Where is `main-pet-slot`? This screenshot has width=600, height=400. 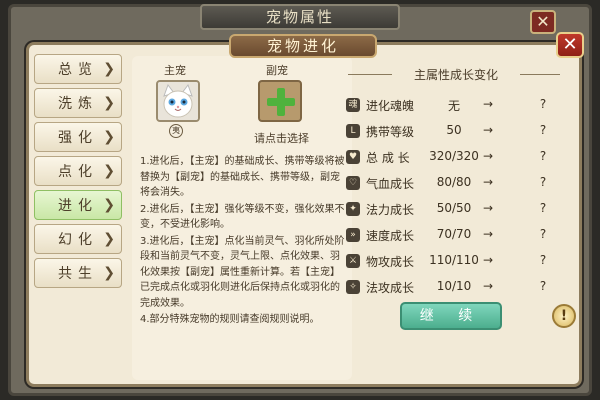 main-pet-slot is located at coordinates (178, 101).